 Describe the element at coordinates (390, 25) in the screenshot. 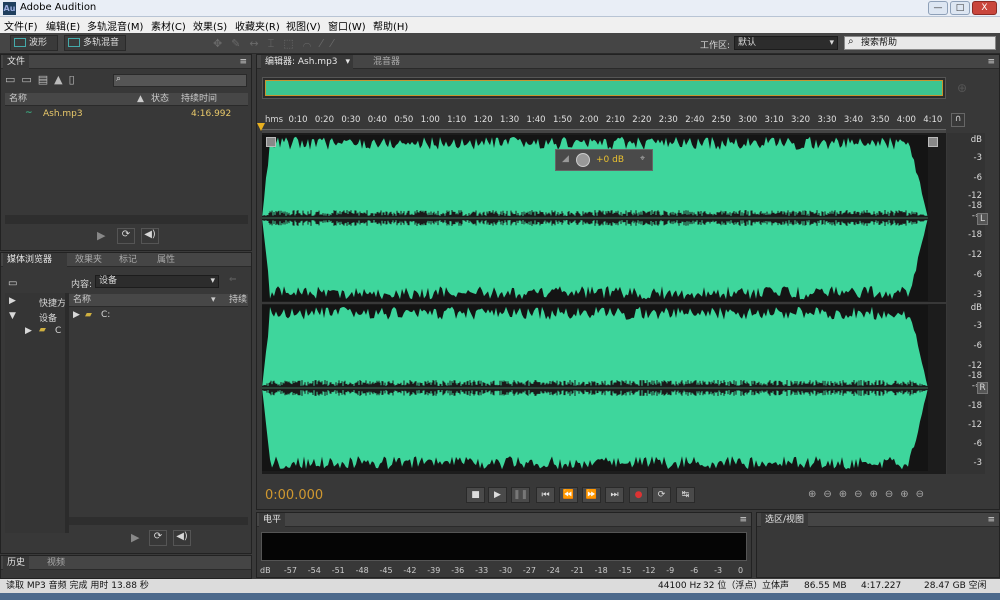

I see `menu-help: 帮助(H)` at that location.